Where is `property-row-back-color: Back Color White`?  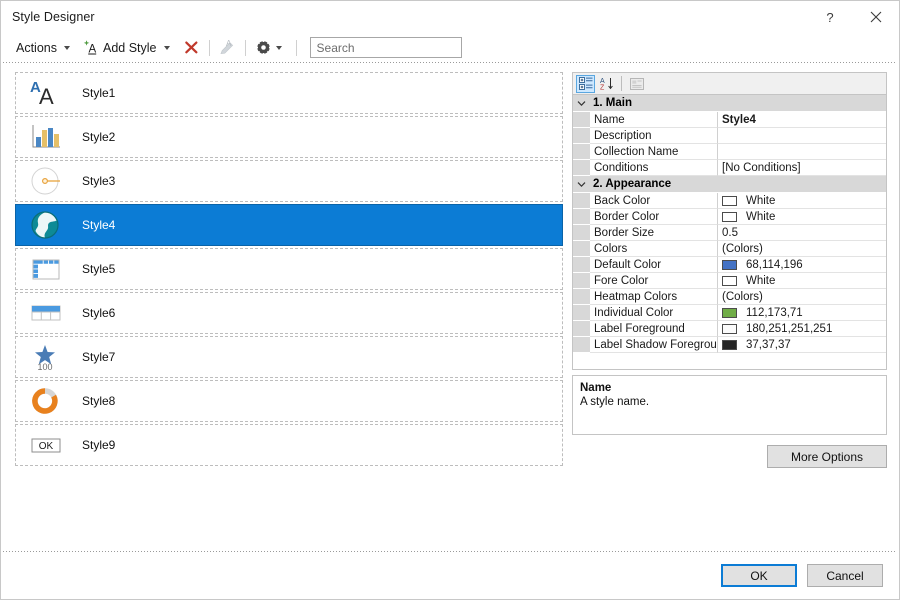
property-row-back-color: Back Color White is located at coordinates (729, 201).